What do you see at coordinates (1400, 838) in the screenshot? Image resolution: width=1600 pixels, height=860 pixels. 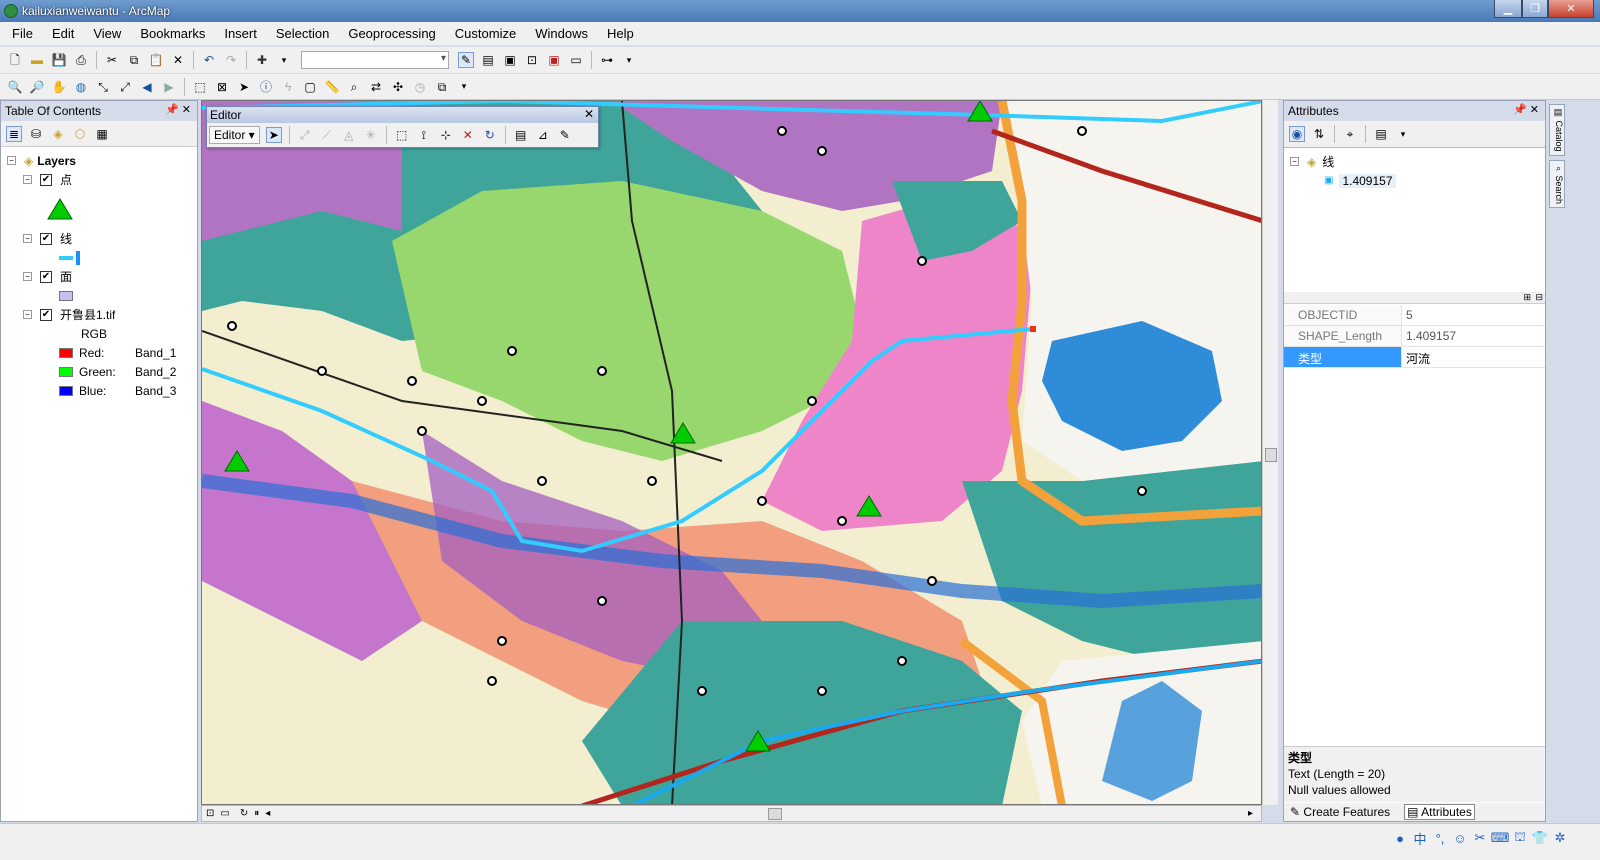 I see `ime-user-icon: ●` at bounding box center [1400, 838].